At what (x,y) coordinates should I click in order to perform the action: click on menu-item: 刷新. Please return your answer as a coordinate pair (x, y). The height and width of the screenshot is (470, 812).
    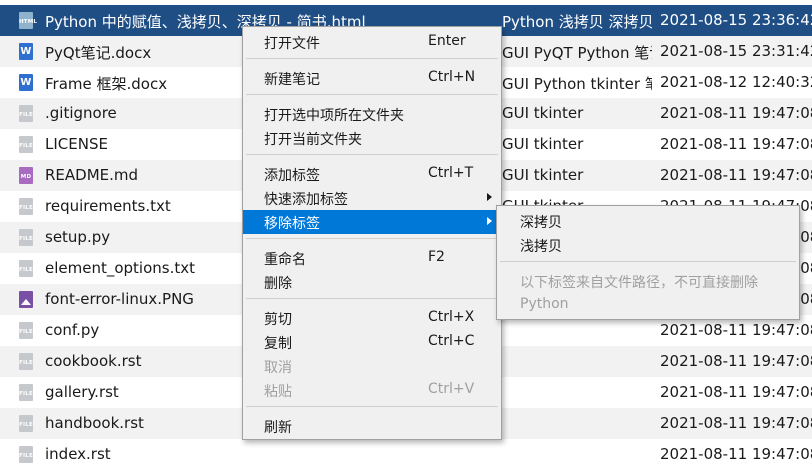
    Looking at the image, I should click on (372, 426).